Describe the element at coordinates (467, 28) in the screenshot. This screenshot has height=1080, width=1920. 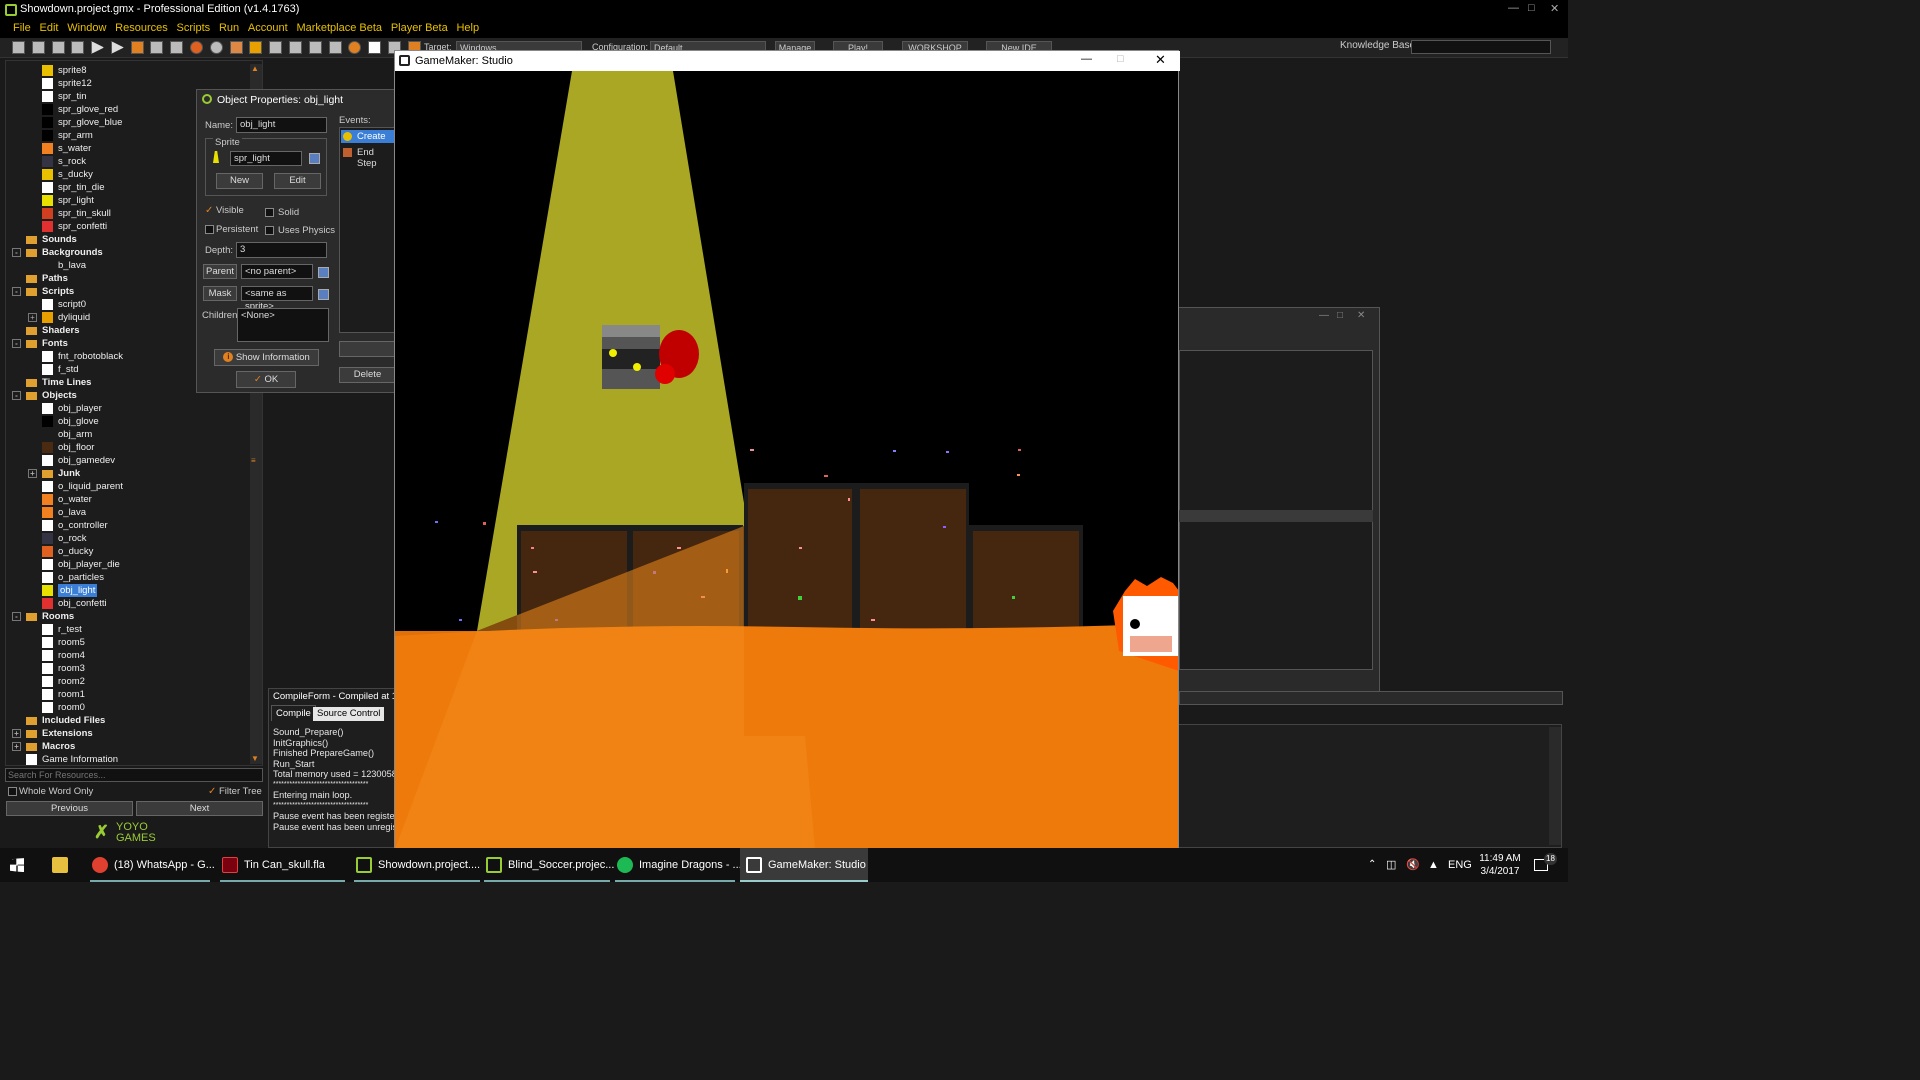
I see `menu-help: Help` at that location.